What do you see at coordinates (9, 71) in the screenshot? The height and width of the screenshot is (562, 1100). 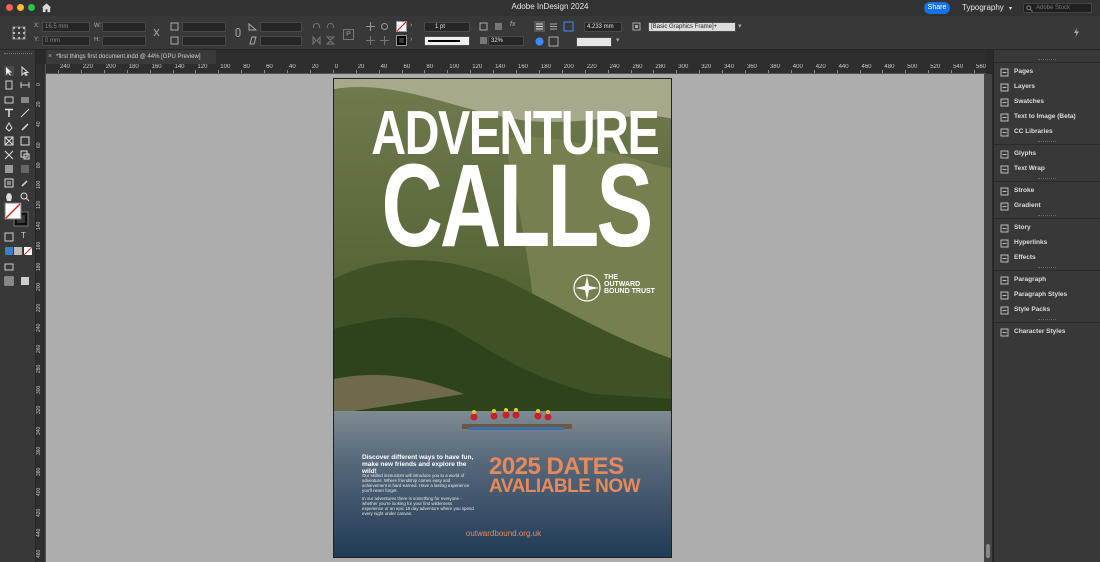 I see `selection-tool-icon` at bounding box center [9, 71].